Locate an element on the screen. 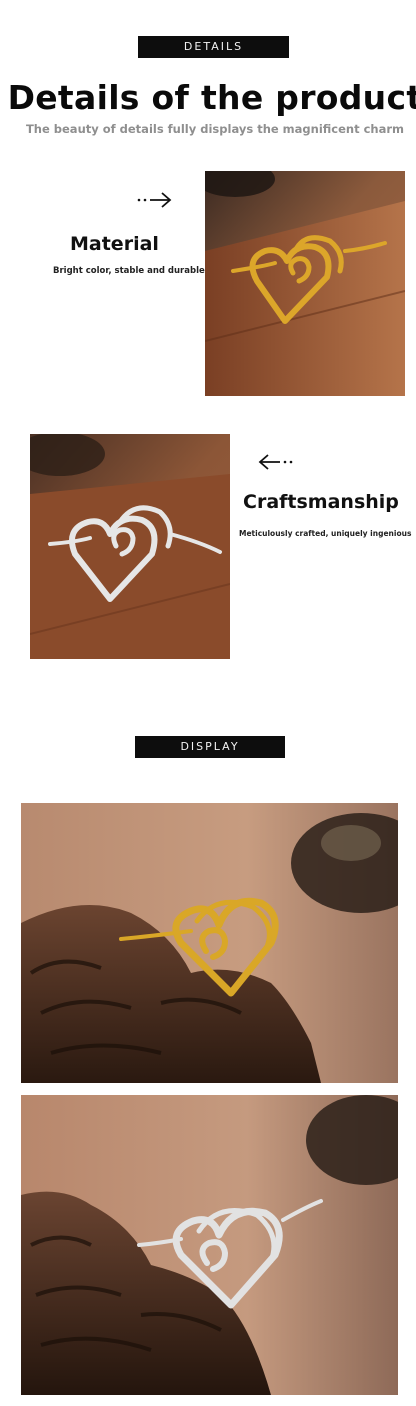 Image resolution: width=416 pixels, height=1406 pixels. craftsmanship-photo is located at coordinates (130, 546).